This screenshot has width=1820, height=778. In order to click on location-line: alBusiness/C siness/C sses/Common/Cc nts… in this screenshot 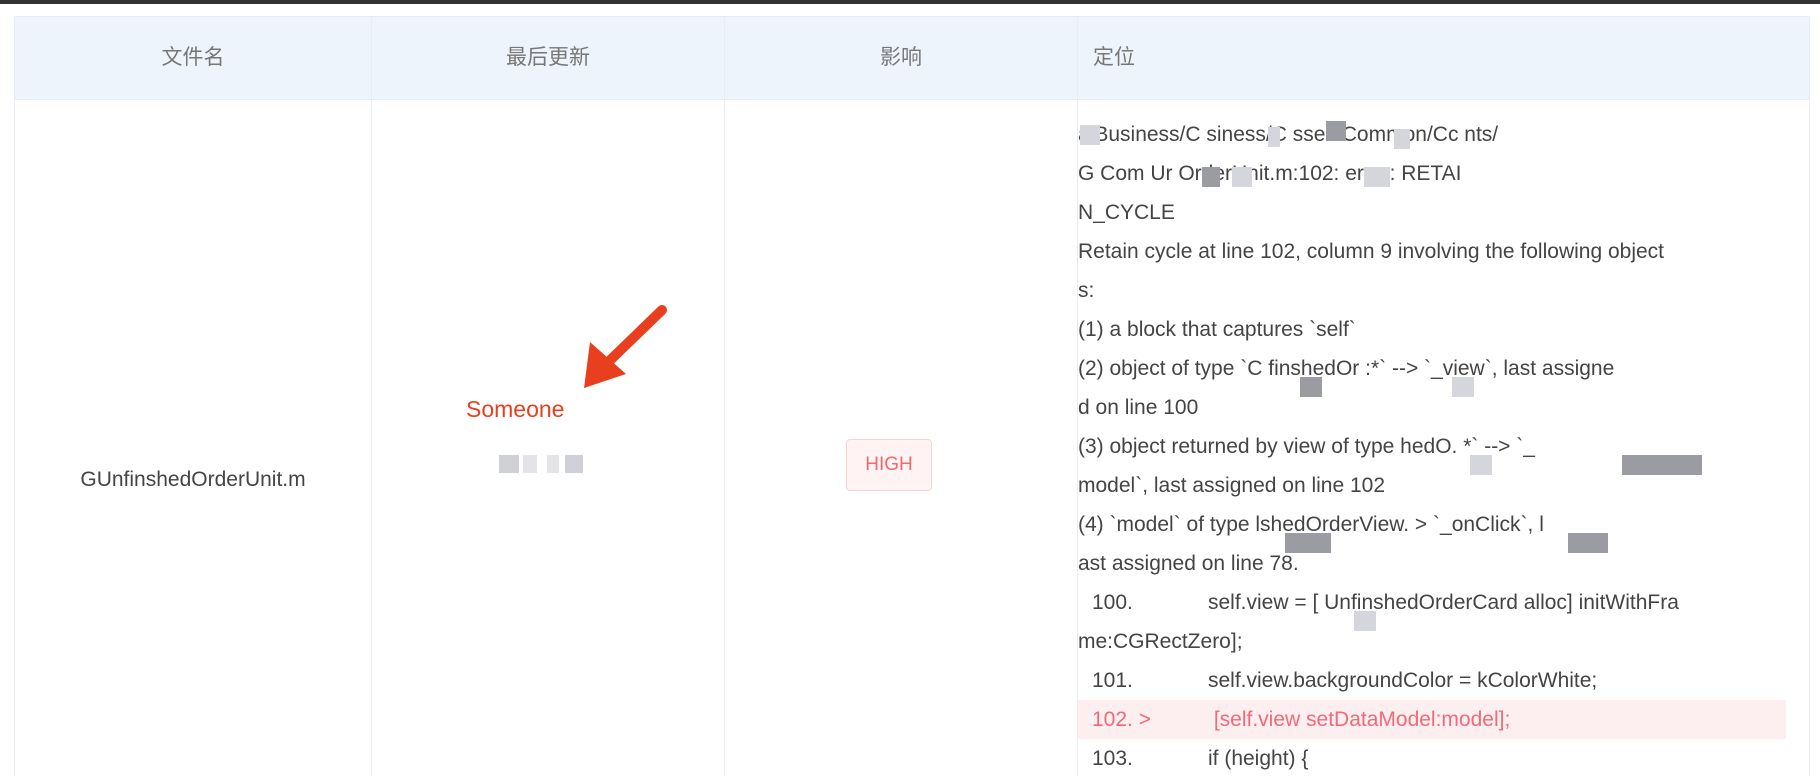, I will do `click(1288, 134)`.